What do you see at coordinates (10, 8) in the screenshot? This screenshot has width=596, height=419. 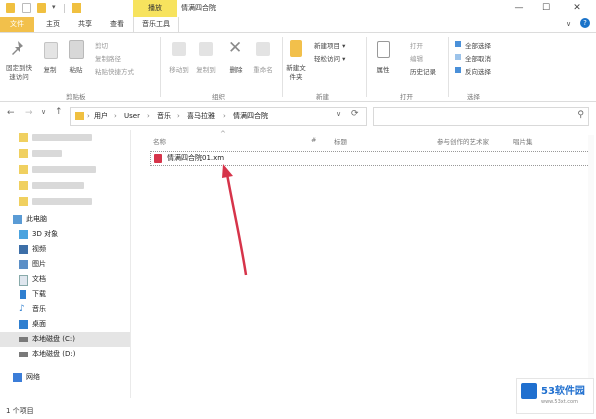 I see `quick-access-folder-icon` at bounding box center [10, 8].